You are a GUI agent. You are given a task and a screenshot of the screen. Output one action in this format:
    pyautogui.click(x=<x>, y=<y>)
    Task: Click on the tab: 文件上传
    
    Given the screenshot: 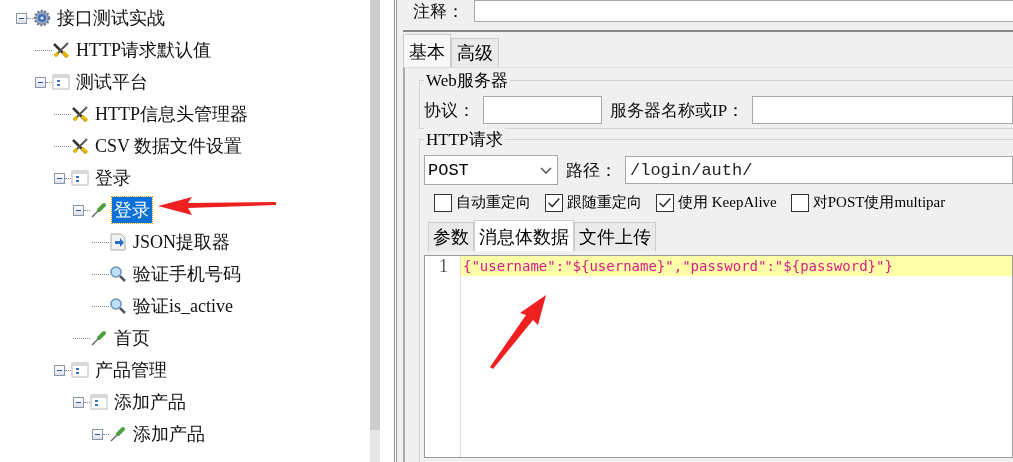 What is the action you would take?
    pyautogui.click(x=615, y=236)
    